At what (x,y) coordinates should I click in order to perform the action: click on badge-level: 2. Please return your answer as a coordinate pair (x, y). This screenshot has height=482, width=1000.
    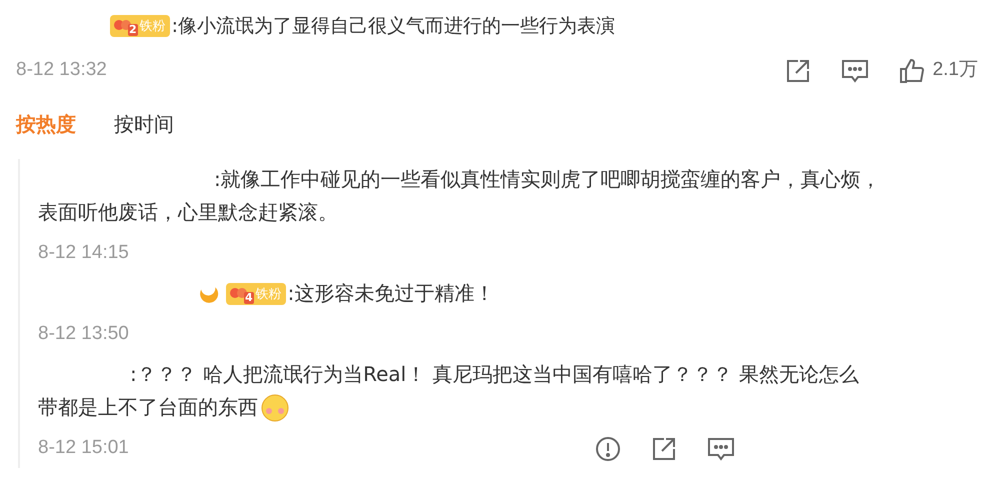
    Looking at the image, I should click on (133, 30).